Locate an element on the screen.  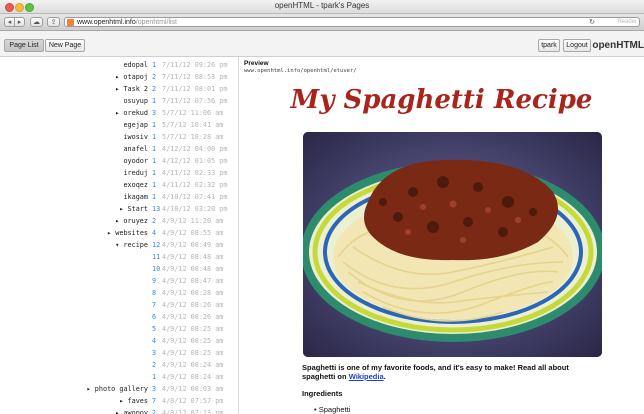
app-header: Page List New Page tpark Logout openHTML is located at coordinates (322, 44).